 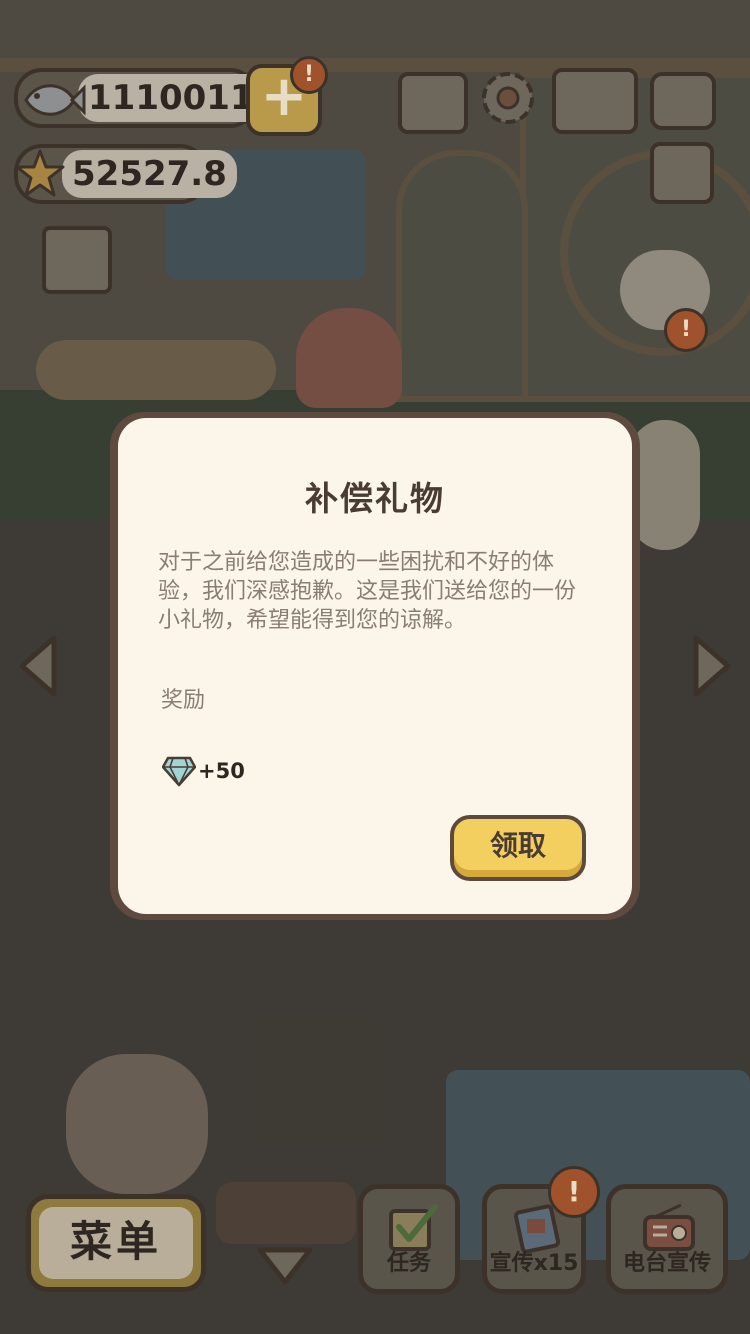 I want to click on diamond-icon, so click(x=179, y=771).